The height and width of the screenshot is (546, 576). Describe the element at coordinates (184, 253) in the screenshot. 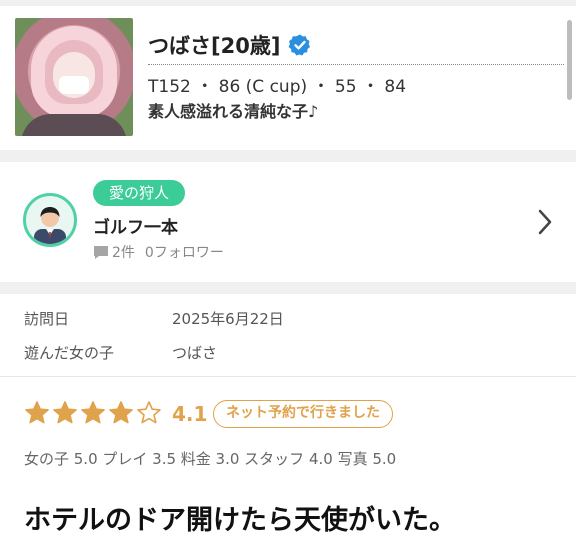

I see `reviewer-follower-count: 0フォロワー` at that location.